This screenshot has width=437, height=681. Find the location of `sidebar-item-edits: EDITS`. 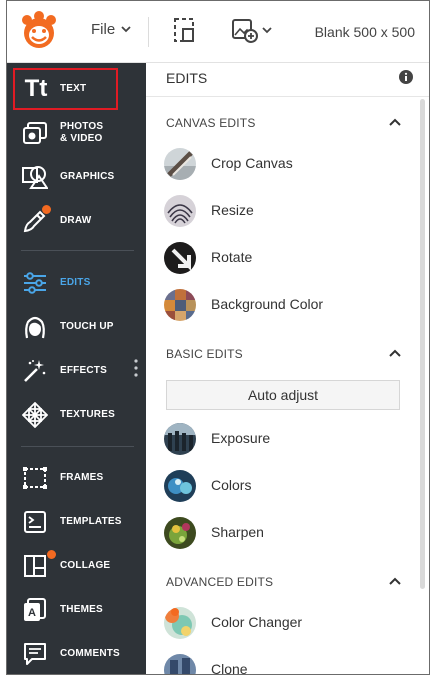

sidebar-item-edits: EDITS is located at coordinates (76, 283).